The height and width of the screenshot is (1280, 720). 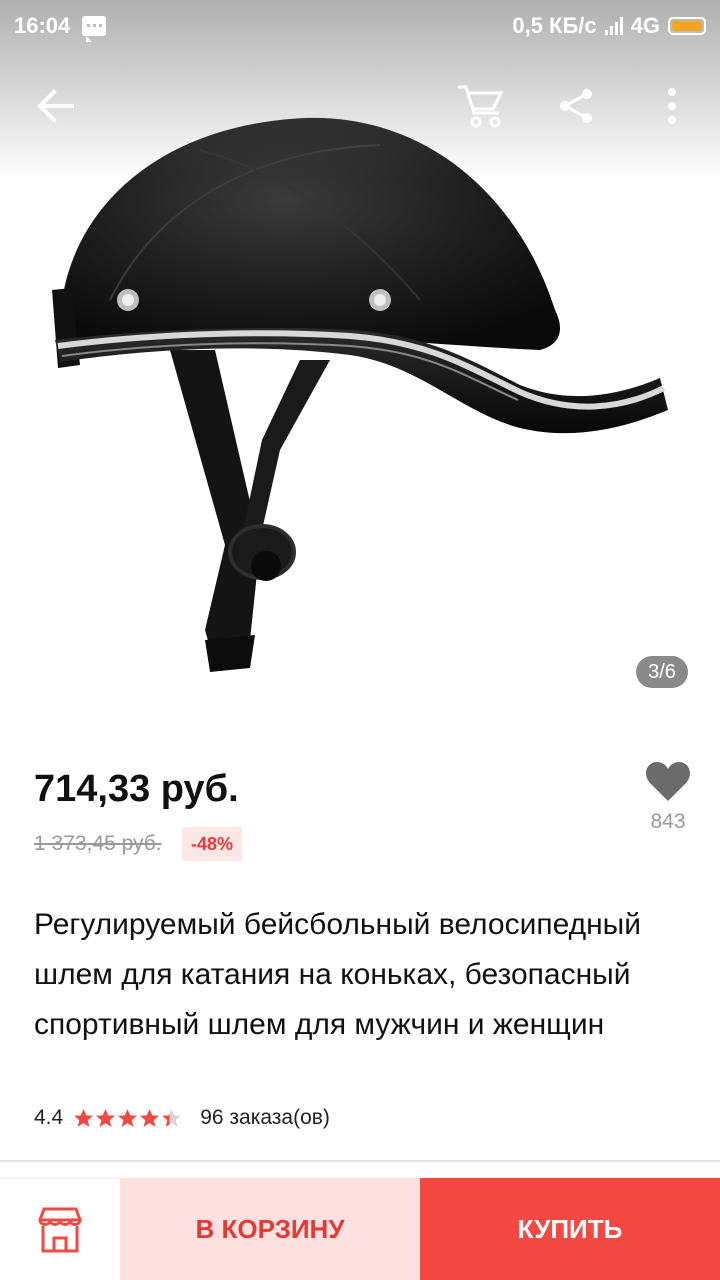 I want to click on bottom-action-bar: В КОРЗИНУ КУПИТЬ, so click(x=360, y=1229).